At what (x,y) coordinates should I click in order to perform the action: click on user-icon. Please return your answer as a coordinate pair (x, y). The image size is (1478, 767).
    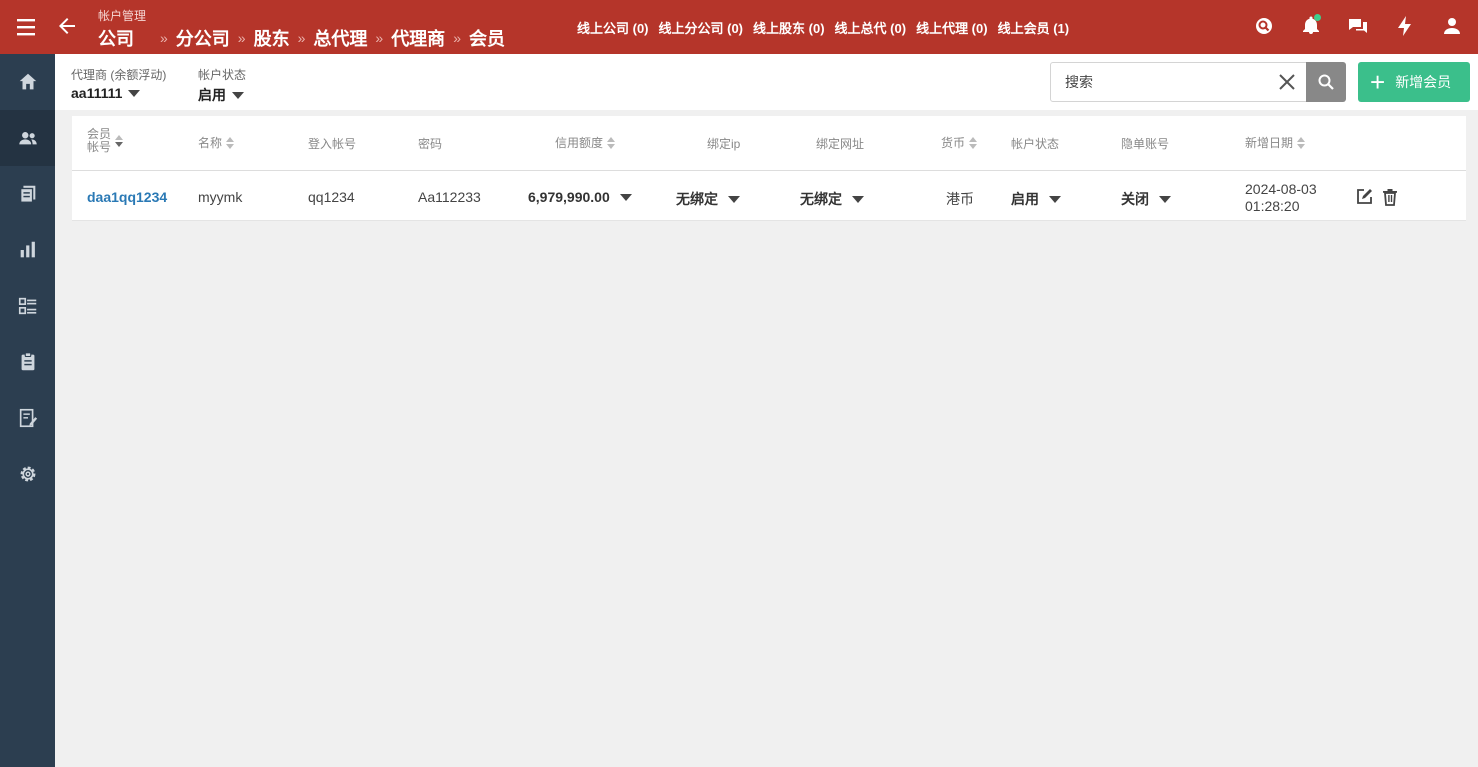
    Looking at the image, I should click on (1452, 26).